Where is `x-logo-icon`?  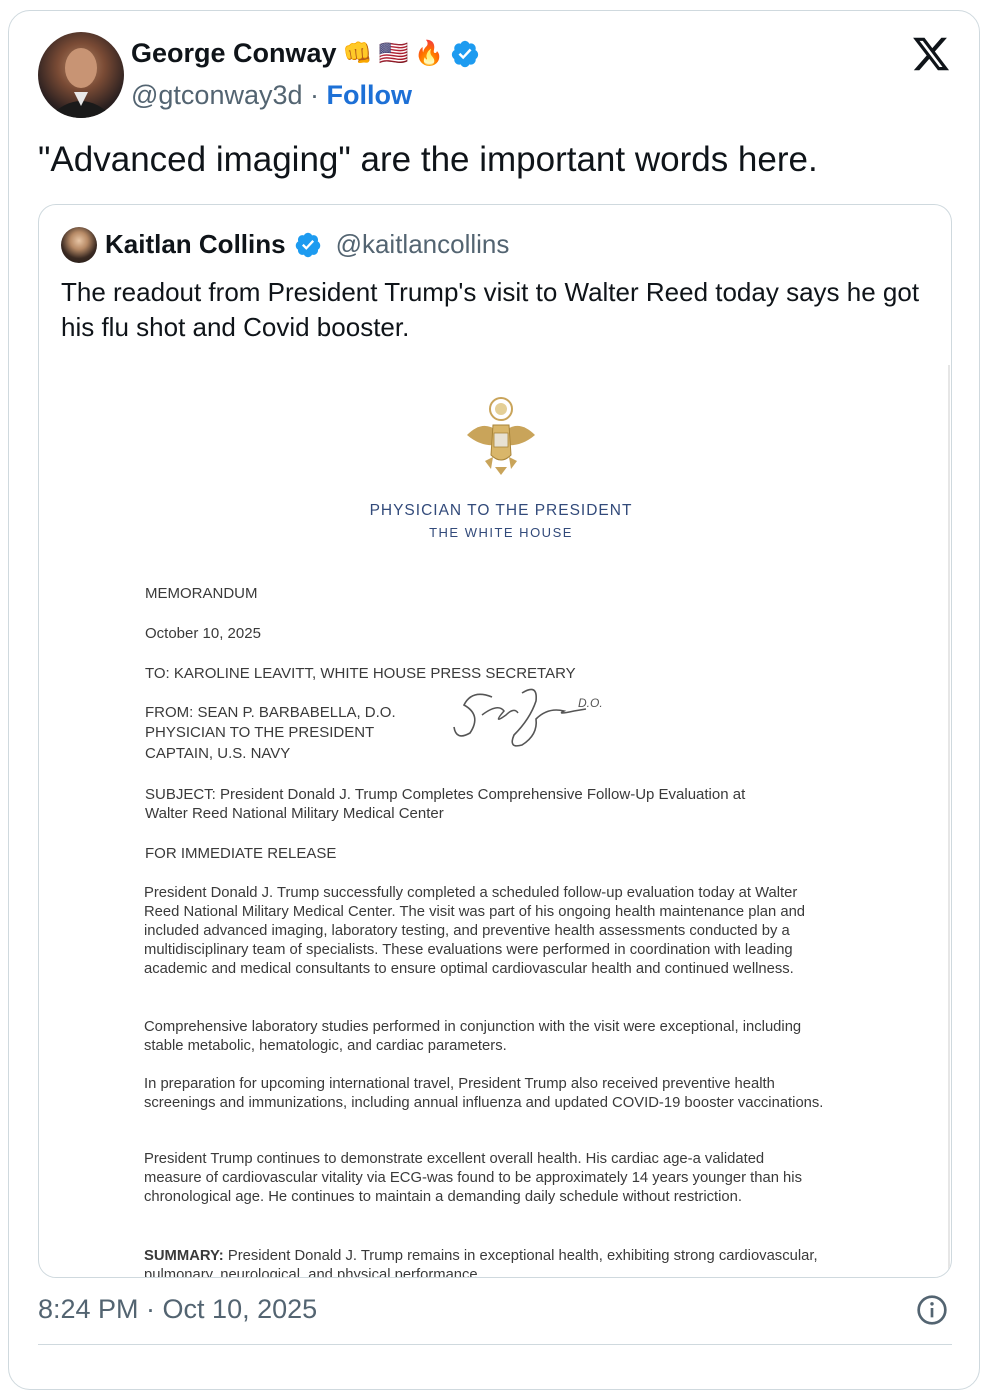 x-logo-icon is located at coordinates (931, 54).